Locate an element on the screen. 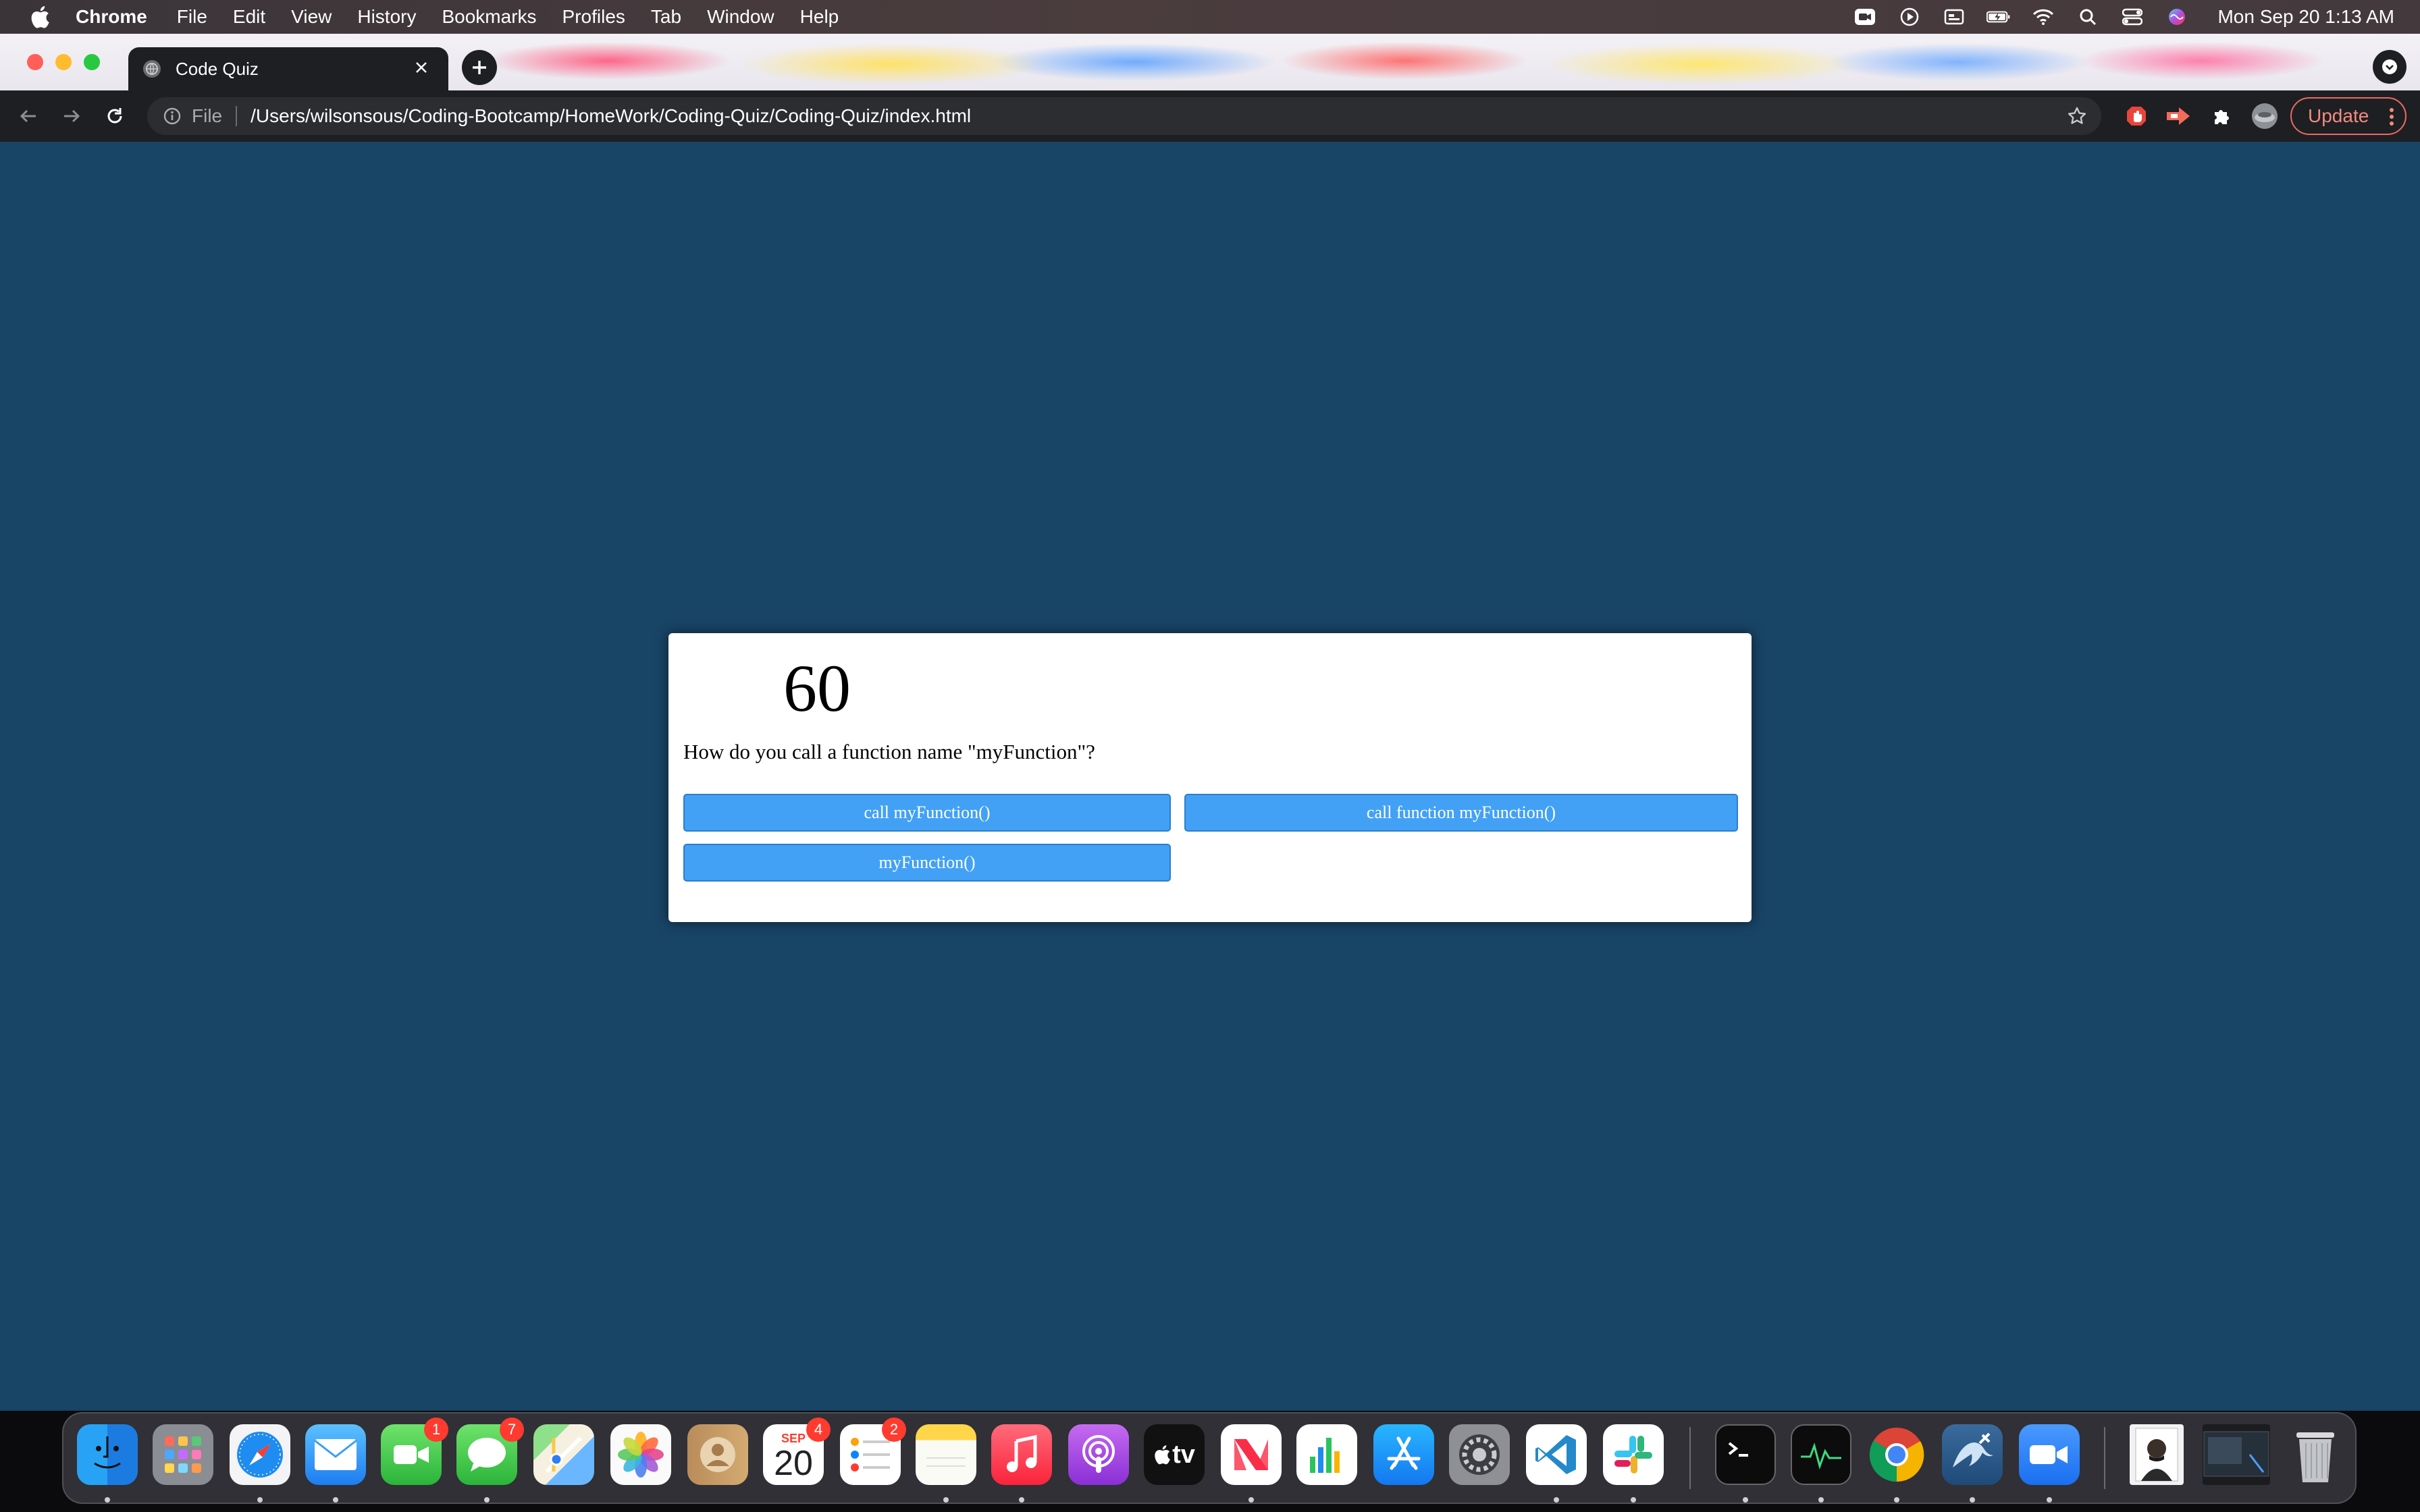  chrome-icon is located at coordinates (1896, 1454).